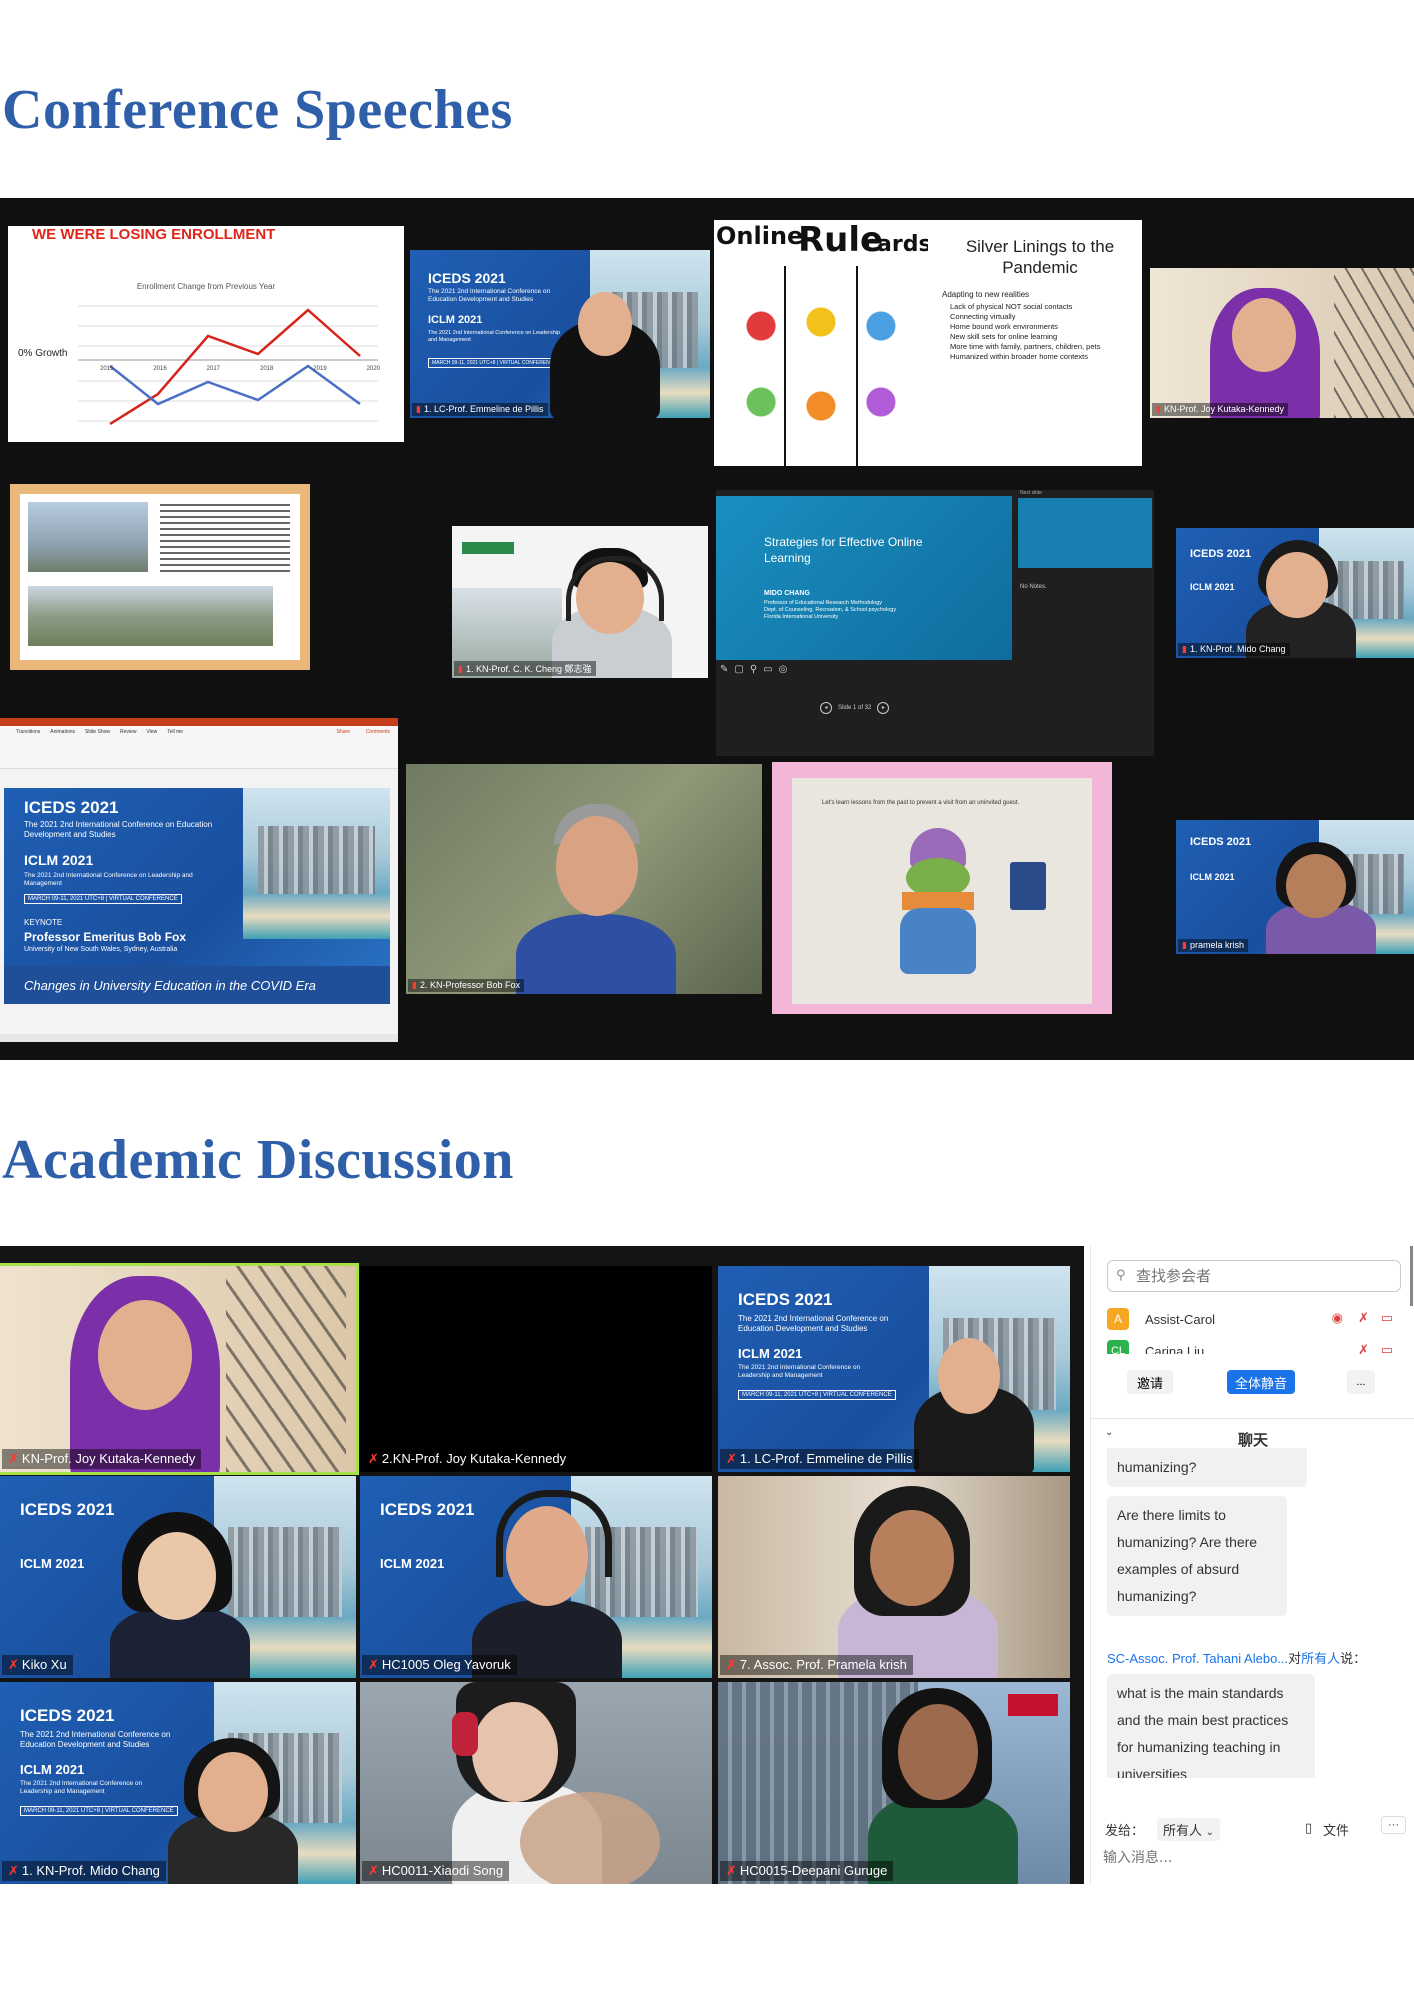 Image resolution: width=1414 pixels, height=2000 pixels. I want to click on file-button: 文件, so click(1336, 1829).